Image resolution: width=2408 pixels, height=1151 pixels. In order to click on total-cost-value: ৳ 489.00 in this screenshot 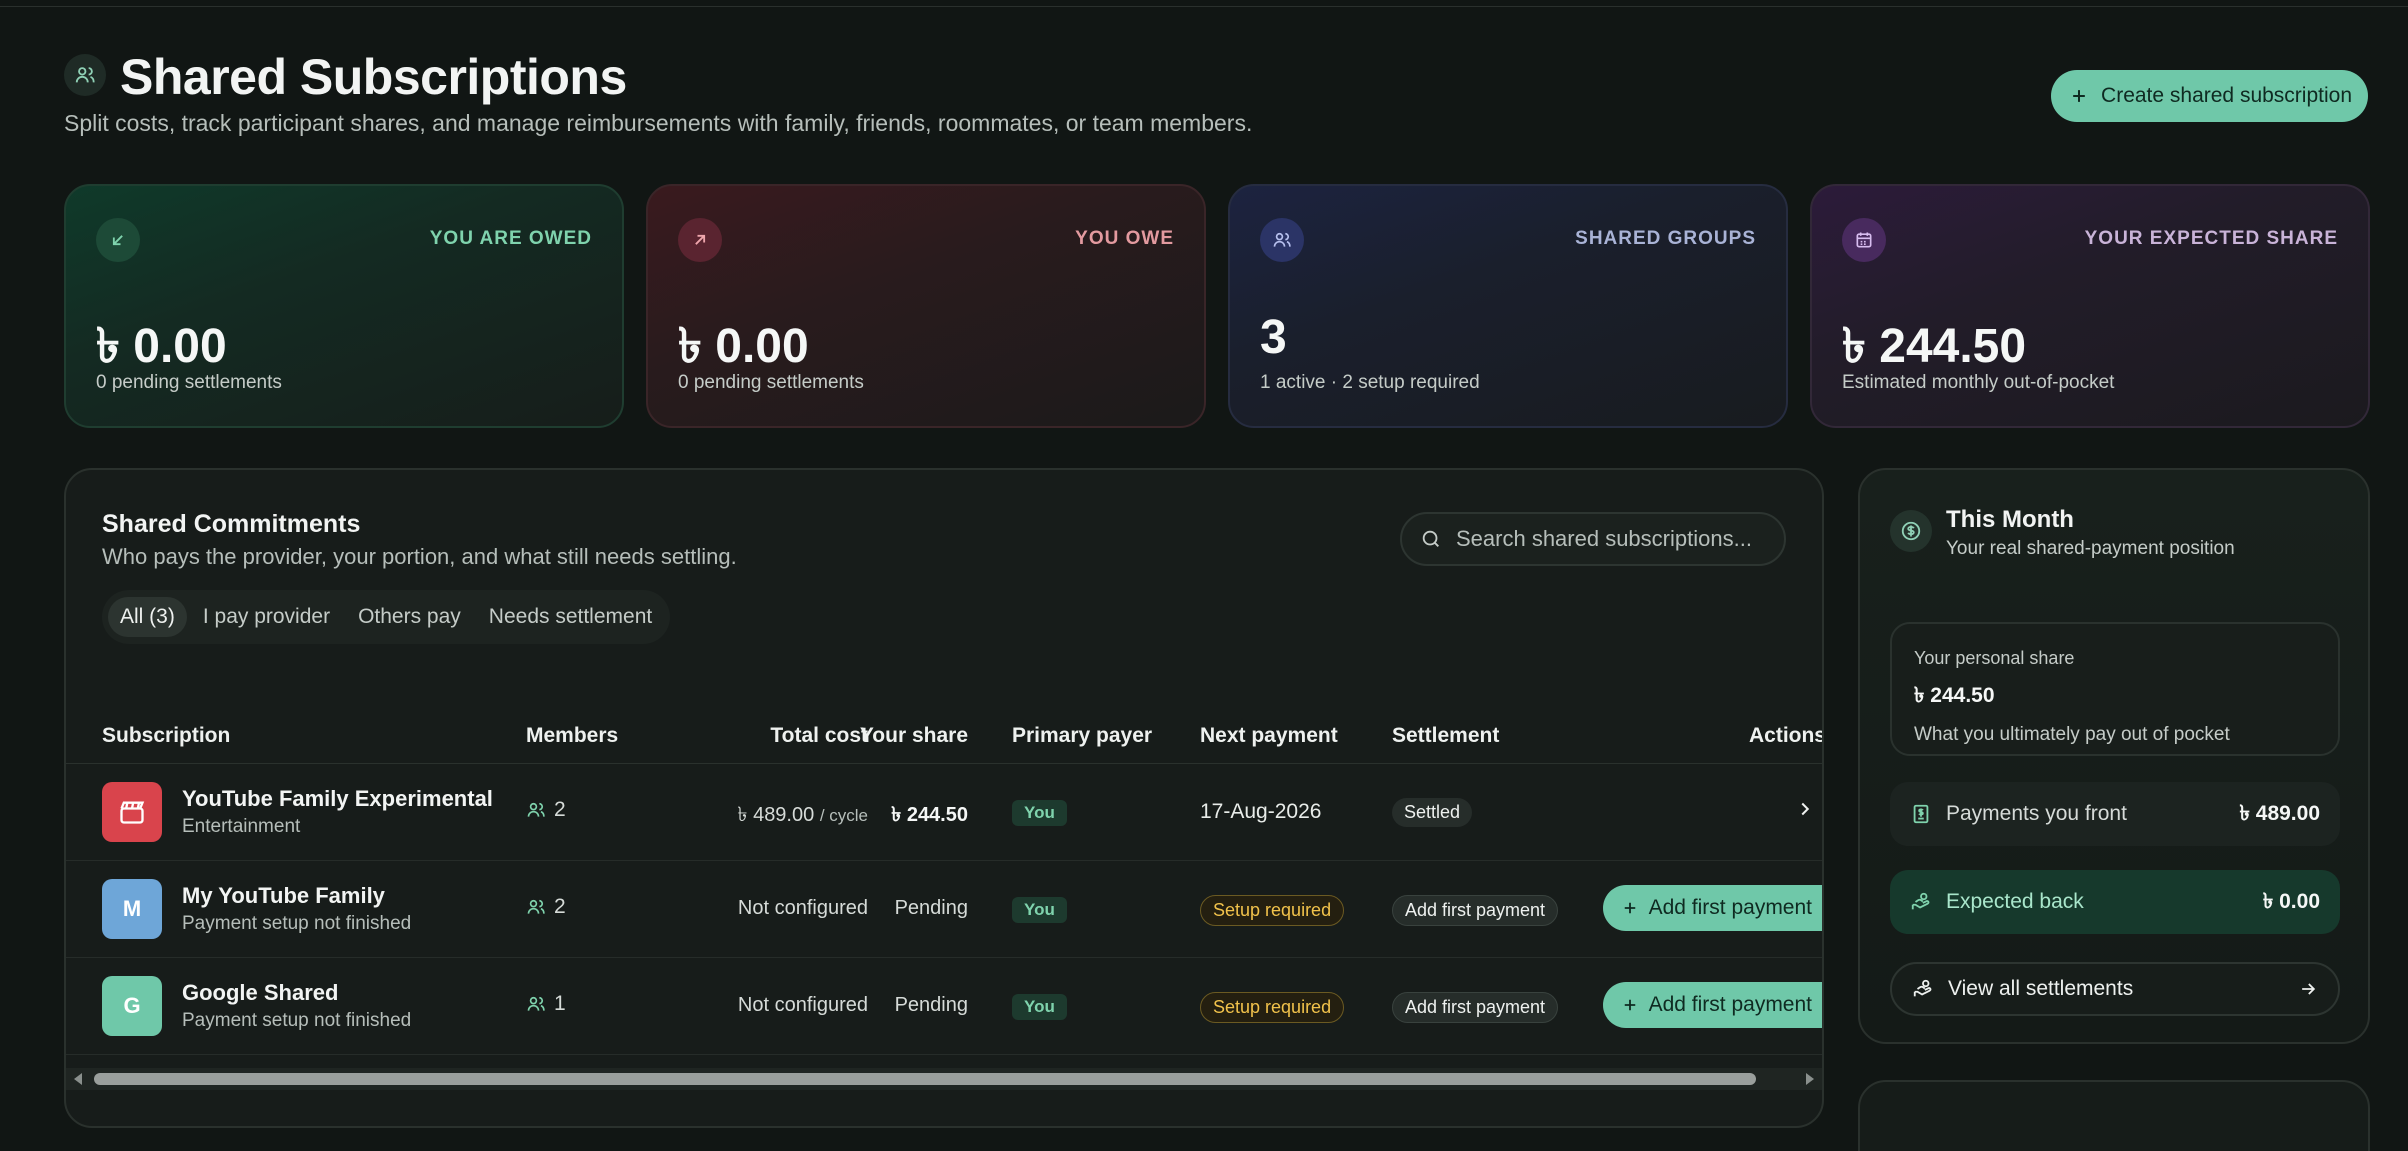, I will do `click(776, 815)`.